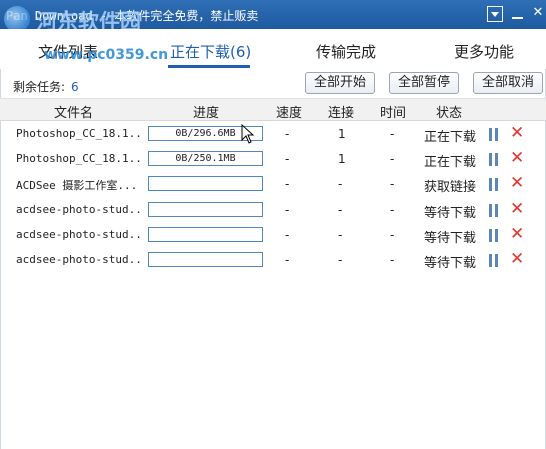 This screenshot has width=546, height=449. What do you see at coordinates (75, 87) in the screenshot?
I see `remaining-count: 6` at bounding box center [75, 87].